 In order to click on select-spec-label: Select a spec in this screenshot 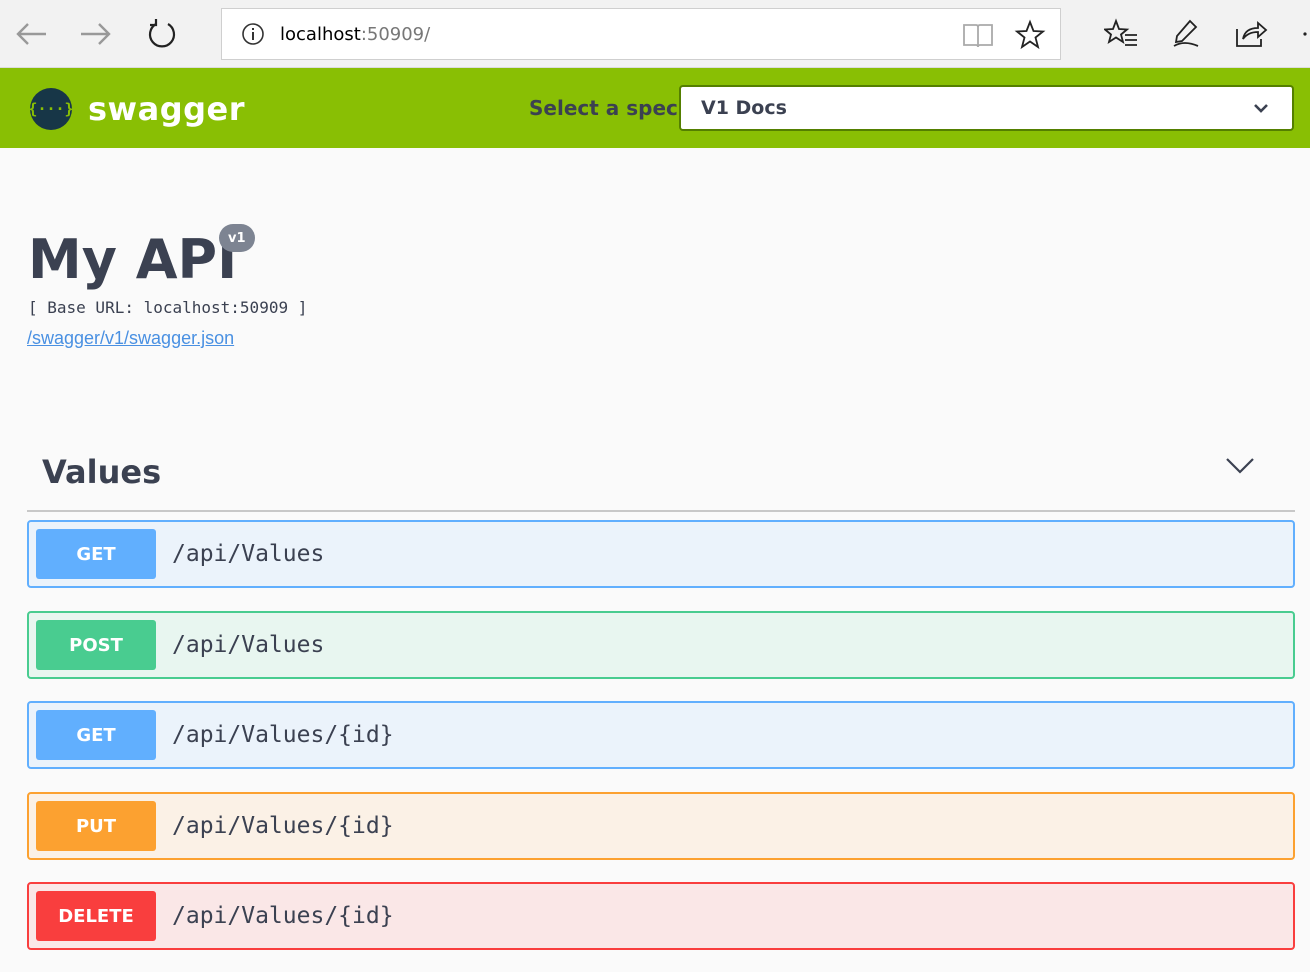, I will do `click(603, 108)`.